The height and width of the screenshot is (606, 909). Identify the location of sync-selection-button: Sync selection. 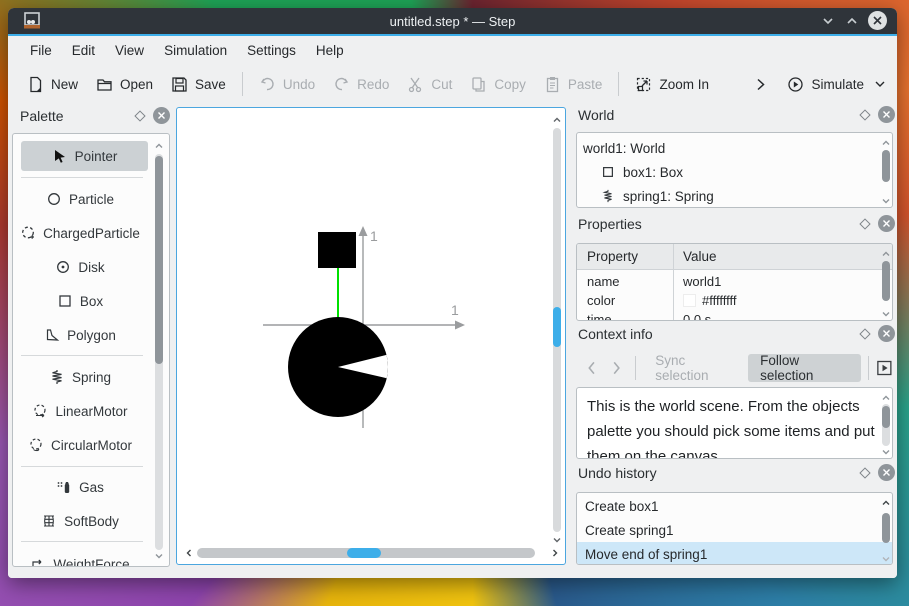
(695, 368).